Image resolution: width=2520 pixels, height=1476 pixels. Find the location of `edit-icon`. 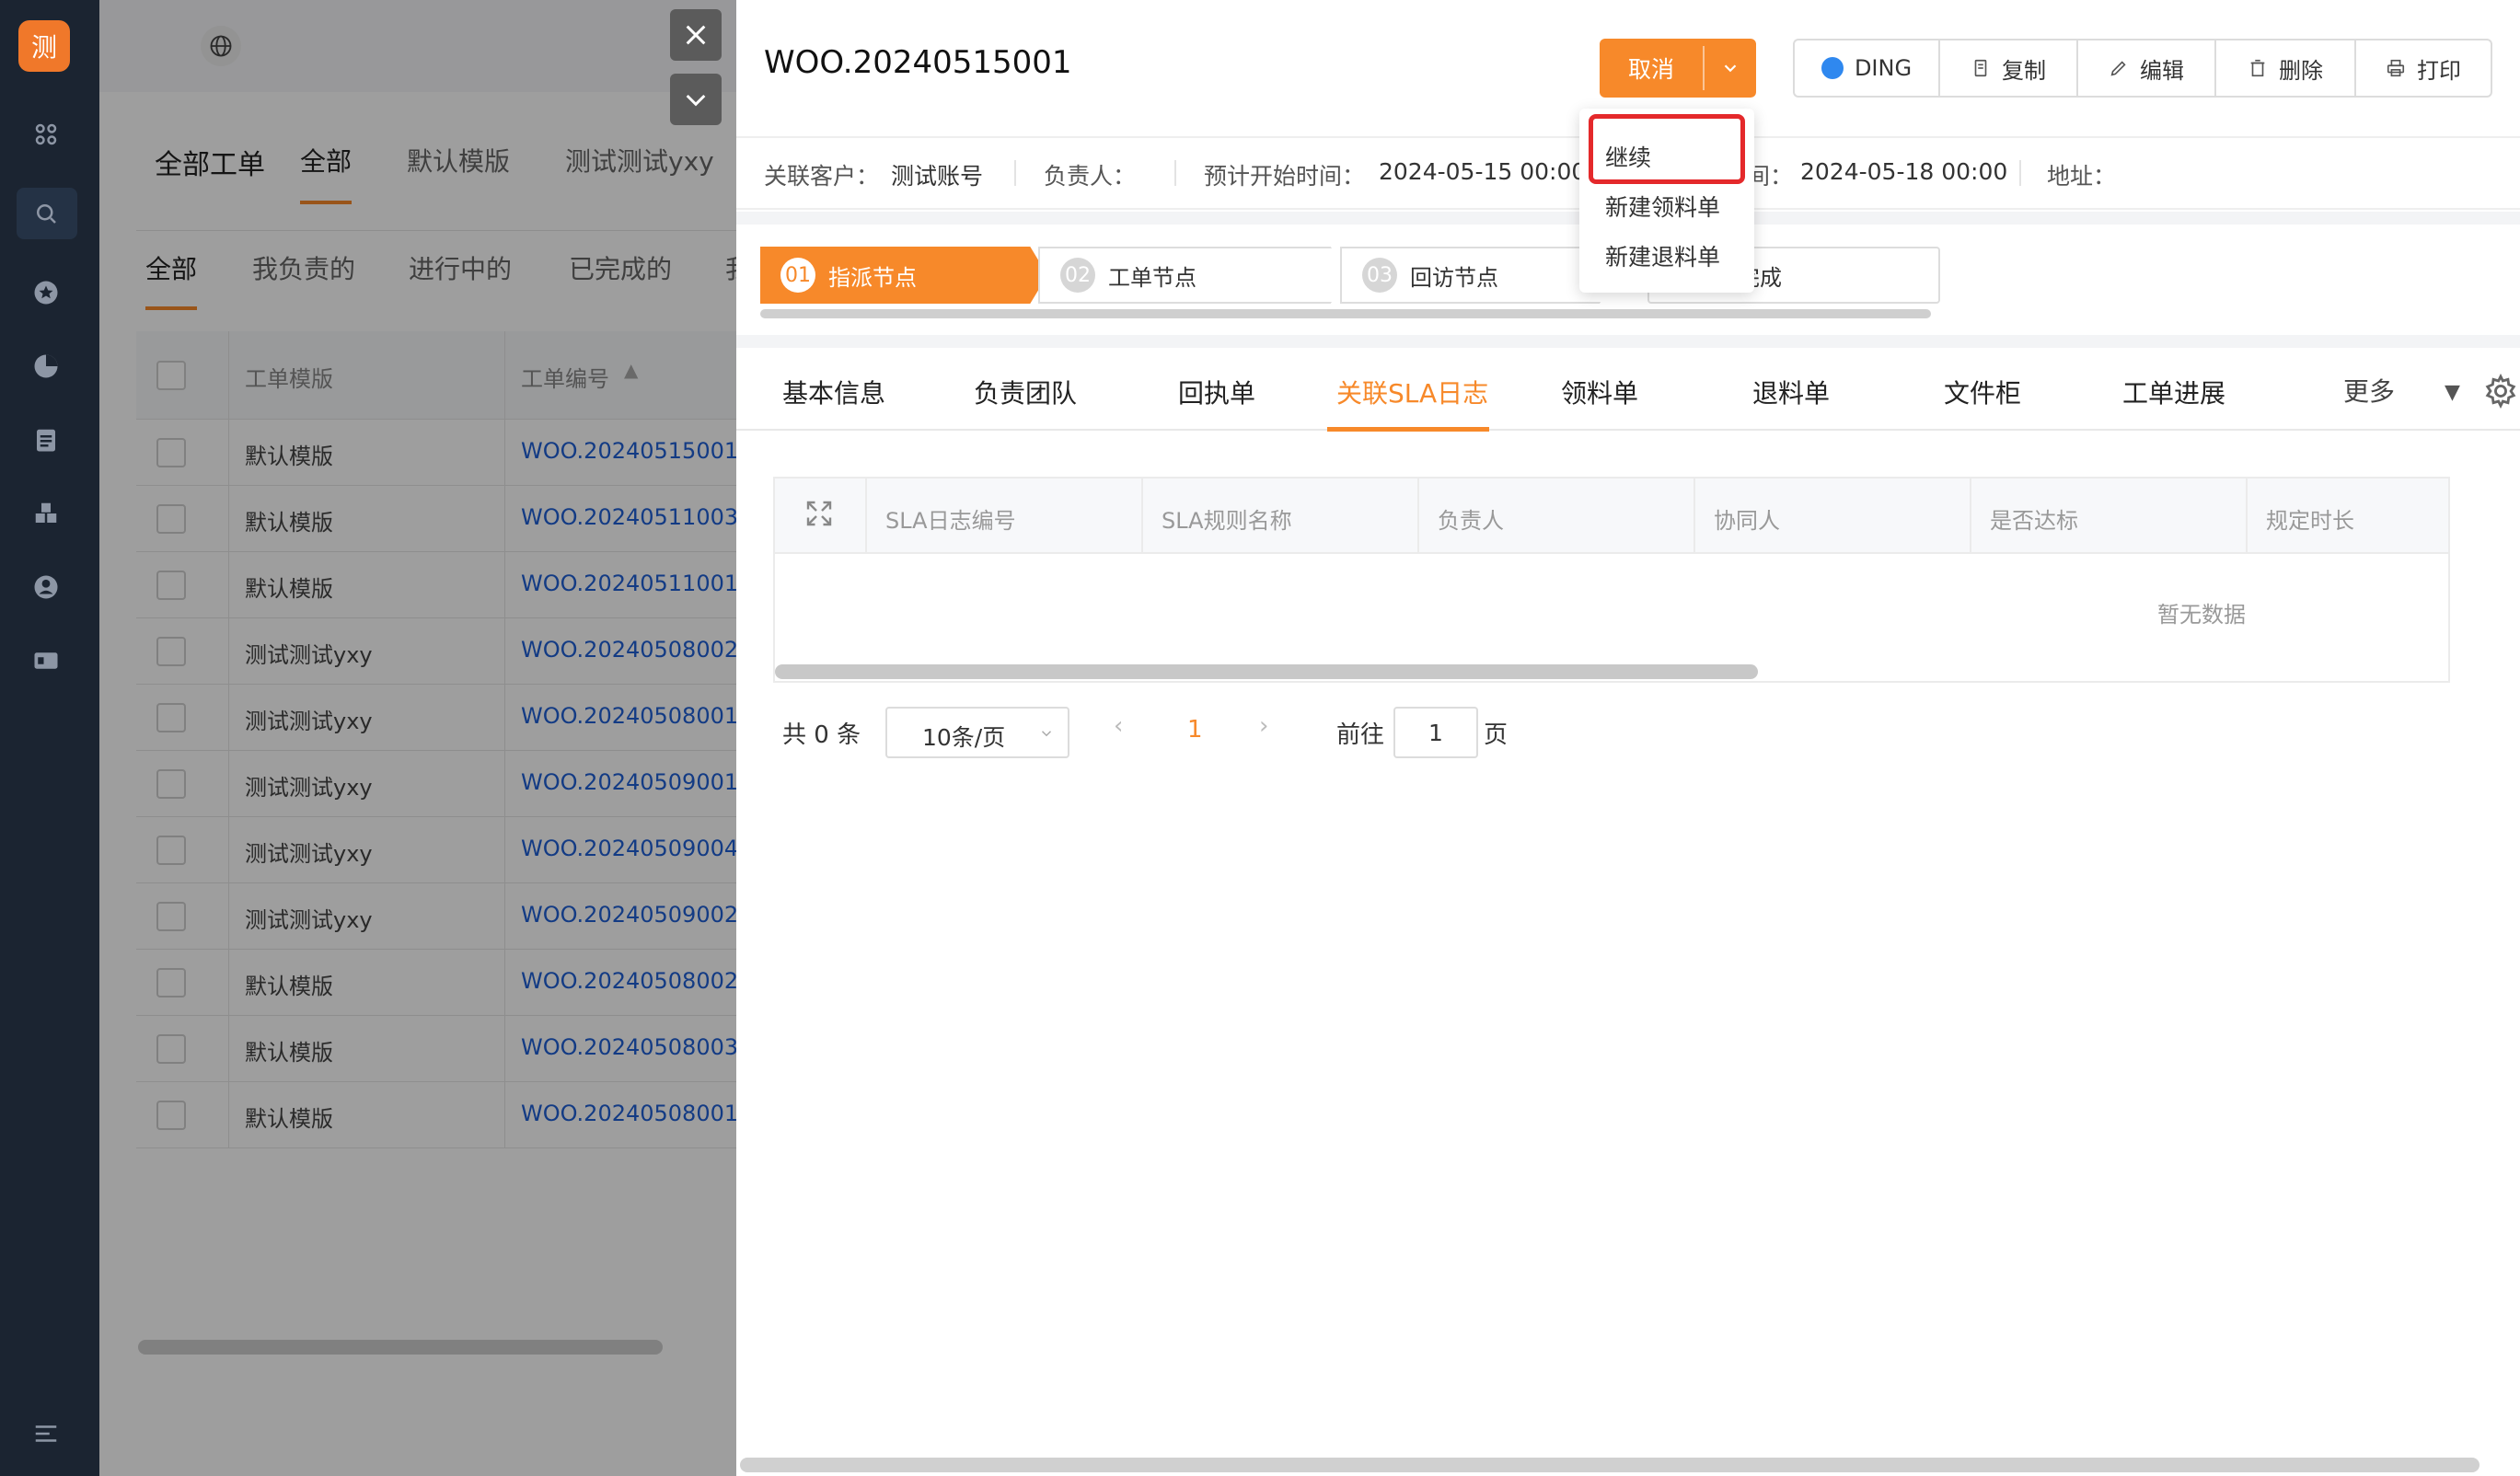

edit-icon is located at coordinates (2118, 68).